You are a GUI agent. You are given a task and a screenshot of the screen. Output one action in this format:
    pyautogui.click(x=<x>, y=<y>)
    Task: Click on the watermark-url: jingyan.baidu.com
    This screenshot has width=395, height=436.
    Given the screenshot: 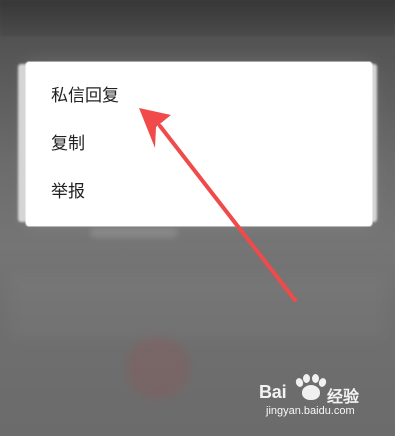 What is the action you would take?
    pyautogui.click(x=310, y=411)
    